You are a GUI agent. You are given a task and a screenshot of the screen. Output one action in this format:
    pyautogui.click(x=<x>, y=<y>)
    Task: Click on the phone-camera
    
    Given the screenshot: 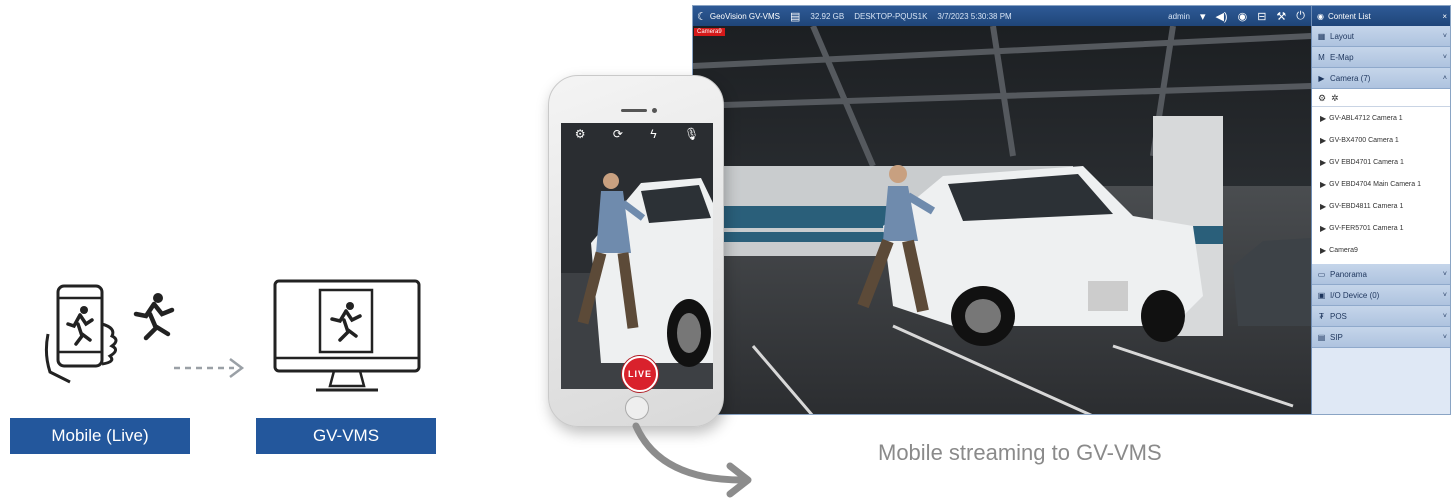 What is the action you would take?
    pyautogui.click(x=654, y=110)
    